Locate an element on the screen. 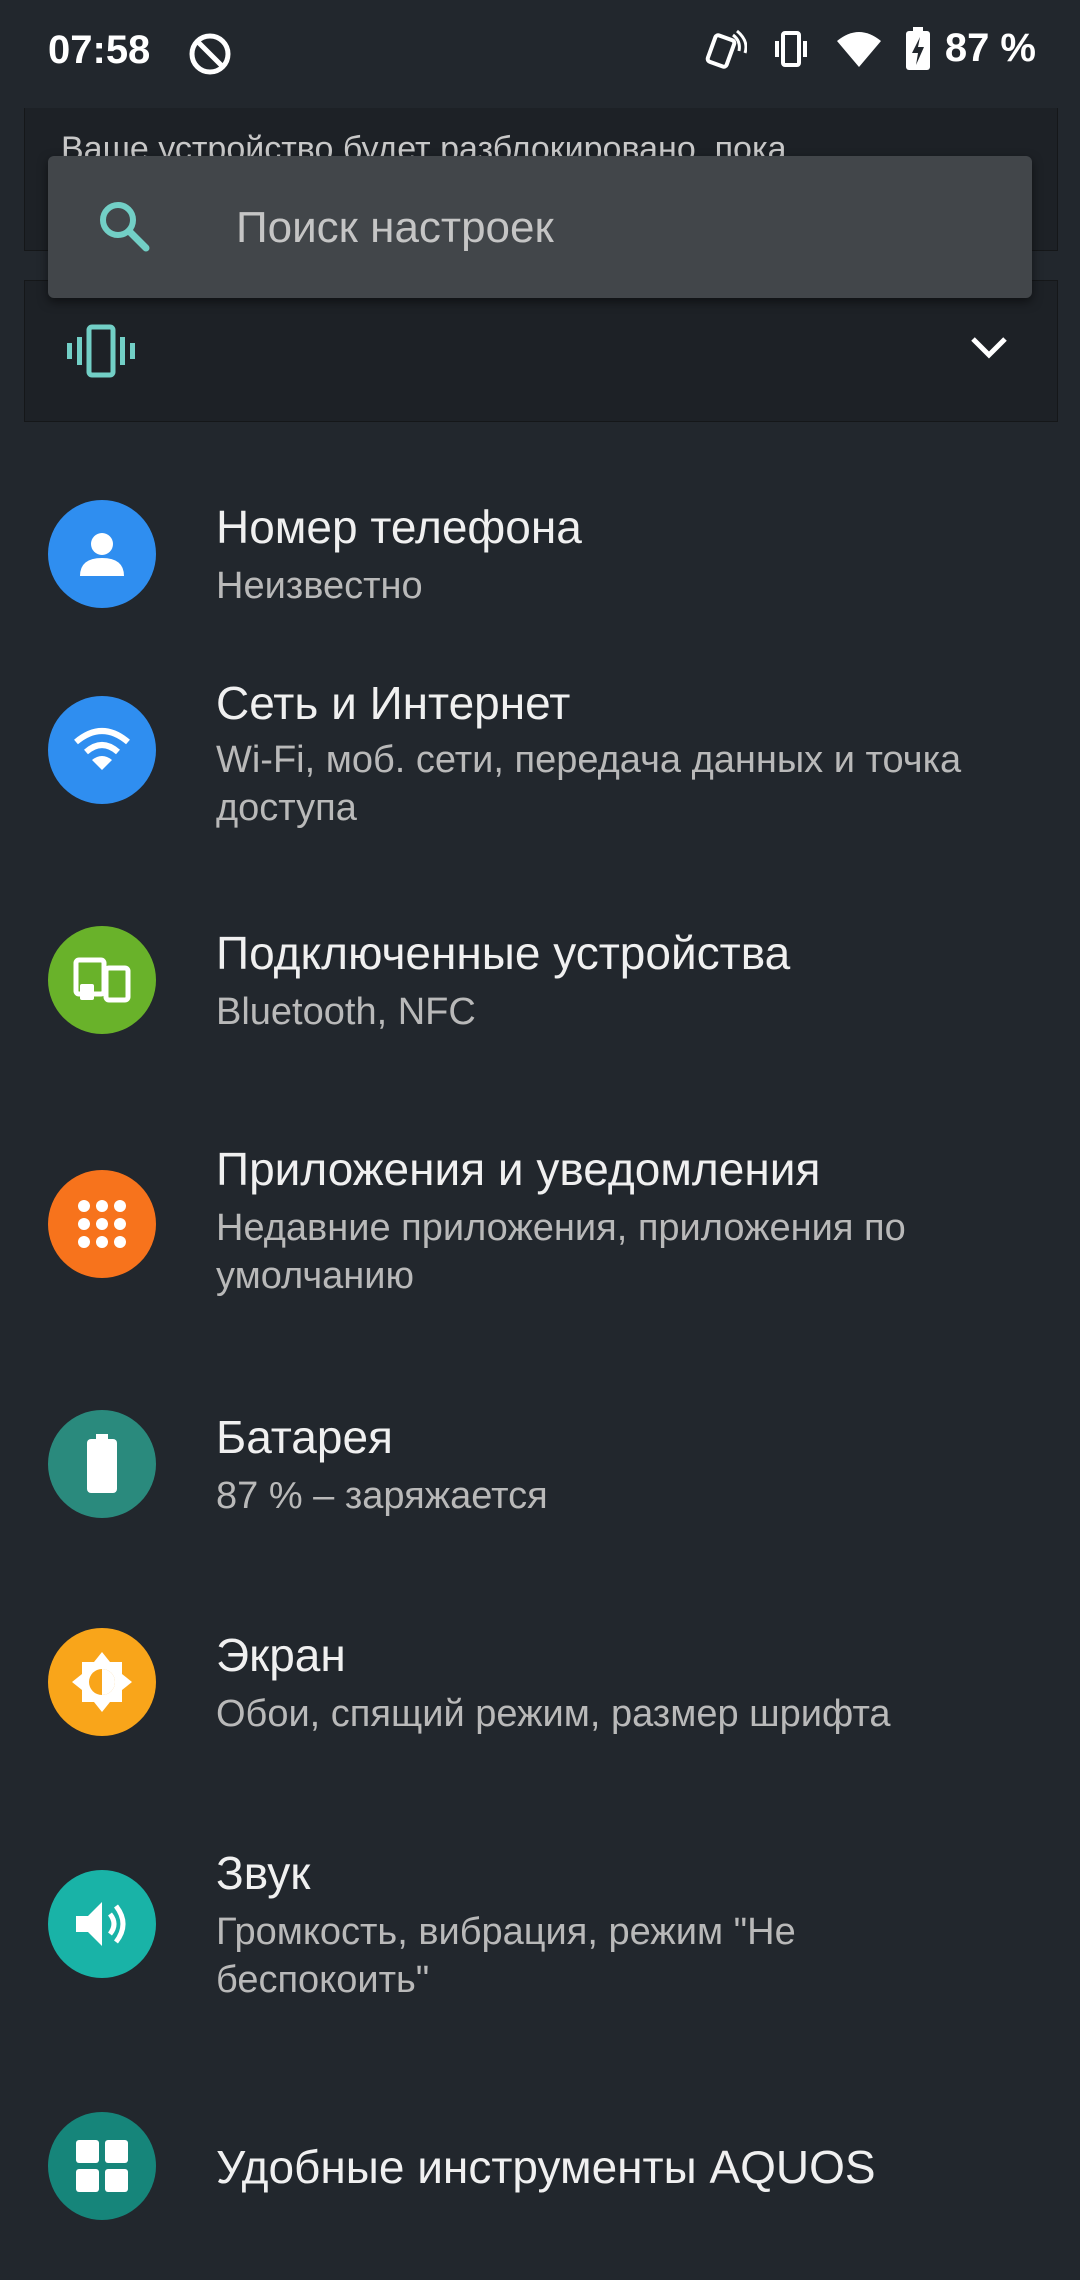  settings-item-aquos-tools: Удобные инструменты AQUOS is located at coordinates (540, 2192).